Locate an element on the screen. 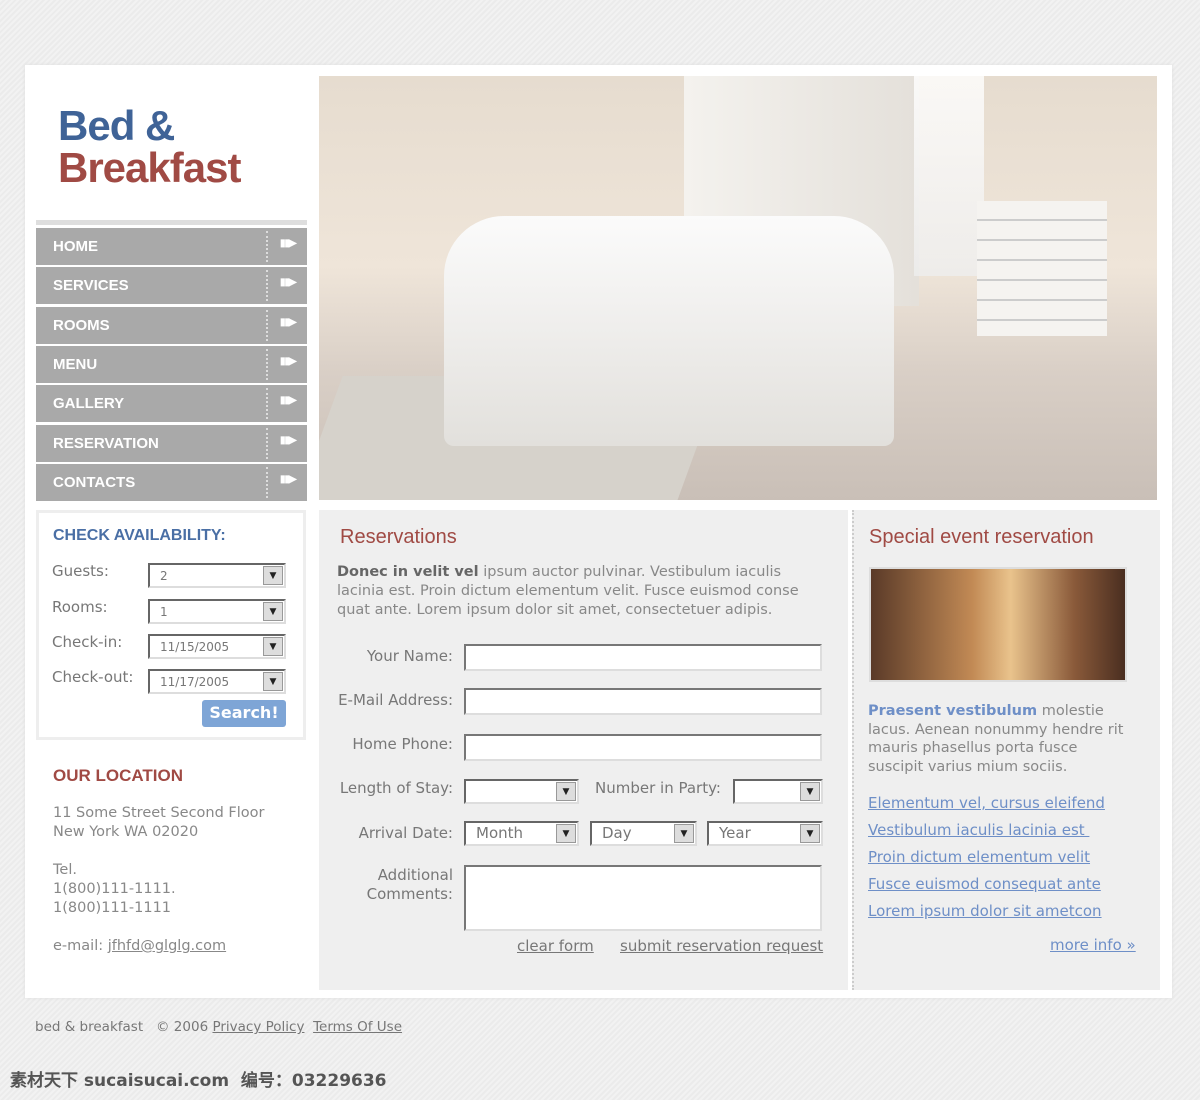  address-line1: 11 Some Street Second Floor is located at coordinates (159, 813).